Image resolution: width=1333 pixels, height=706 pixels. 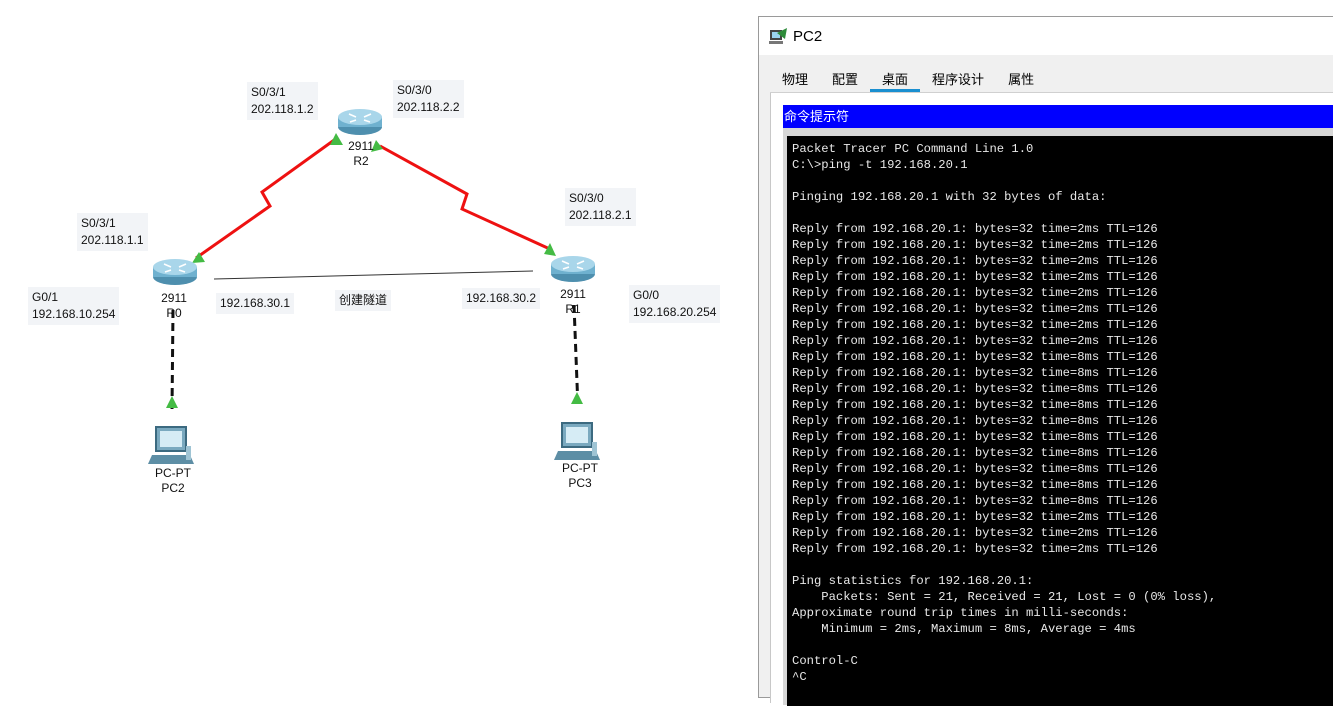 What do you see at coordinates (255, 303) in the screenshot?
I see `tunnel-ip-label-r0: 192.168.30.1` at bounding box center [255, 303].